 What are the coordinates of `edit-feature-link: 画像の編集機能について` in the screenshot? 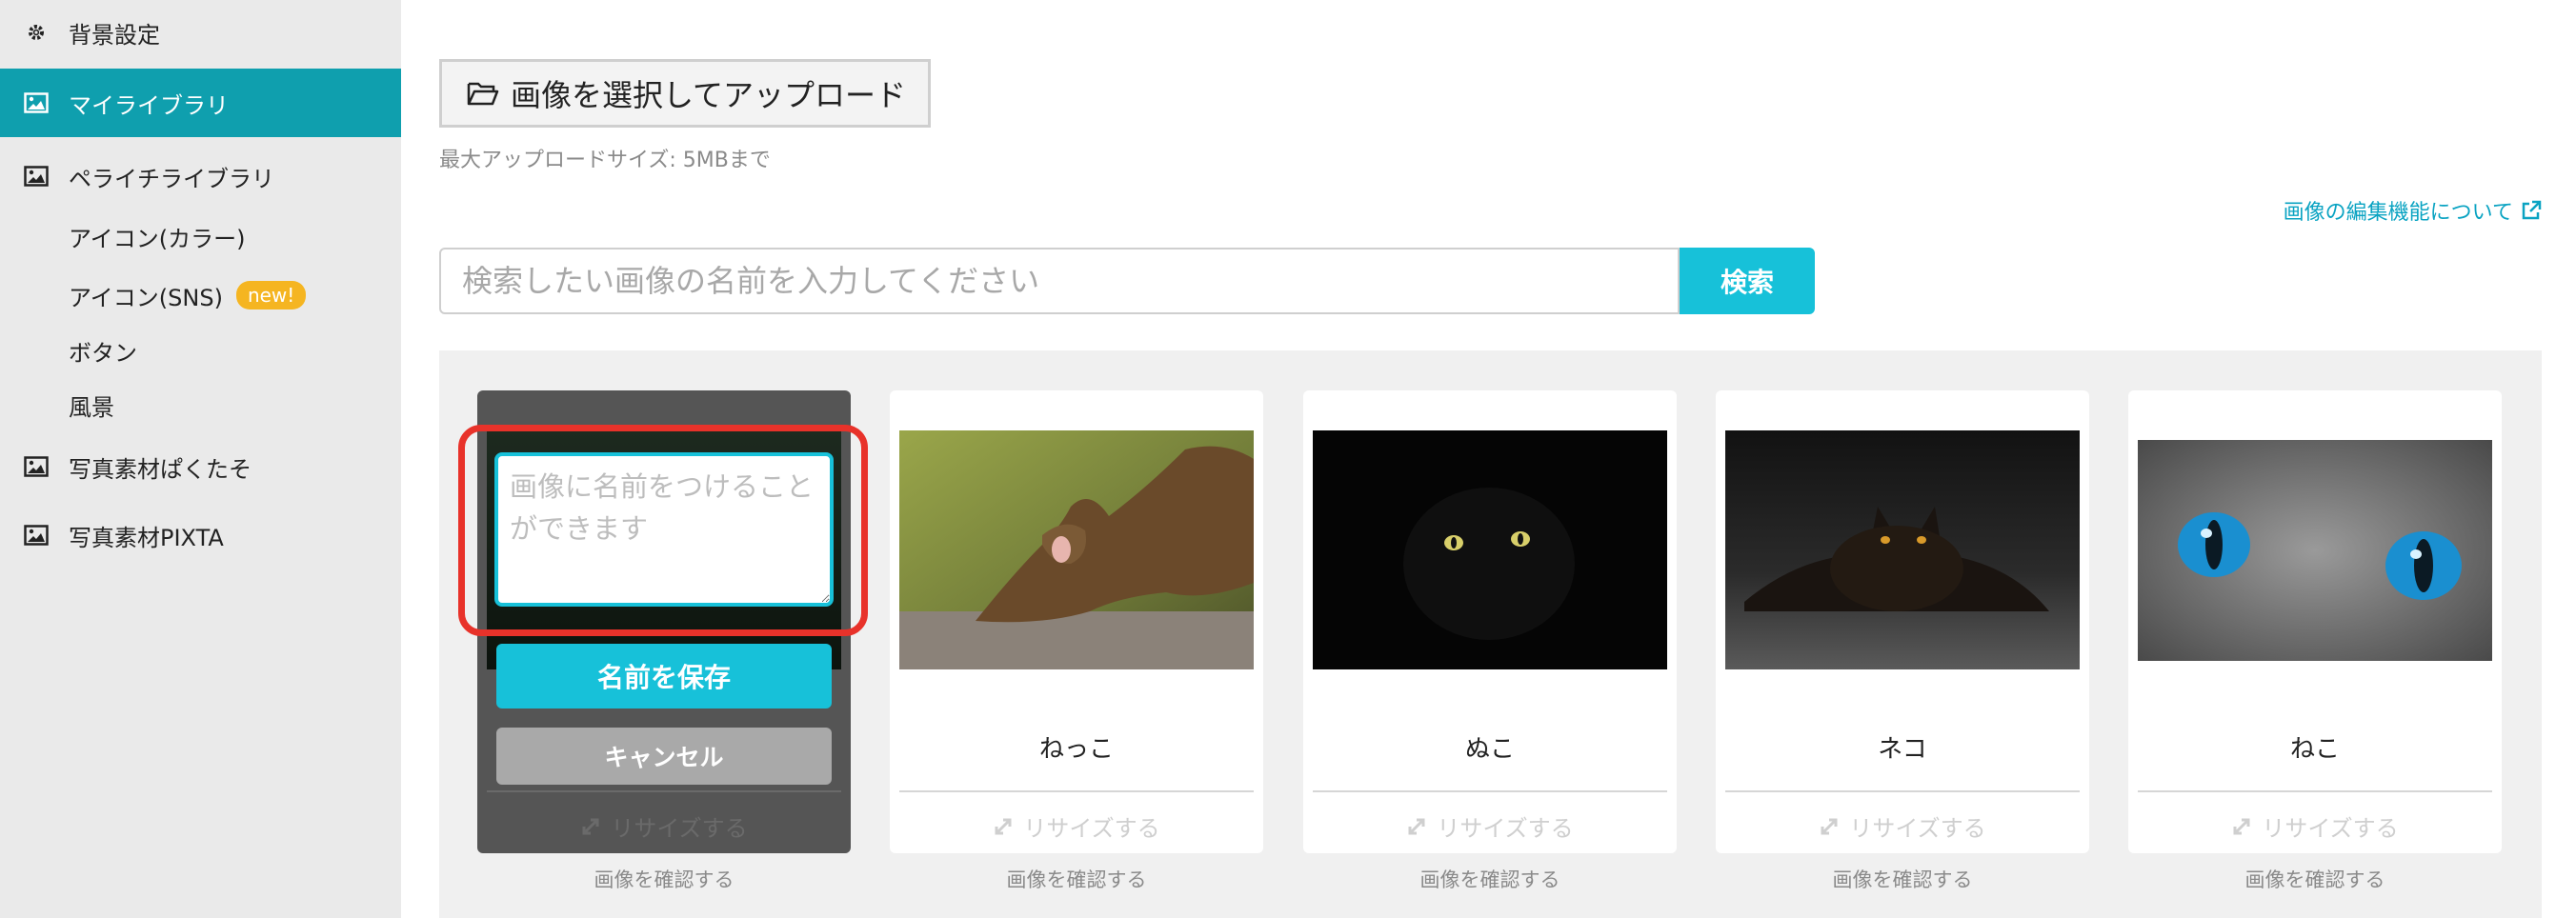 It's located at (2413, 210).